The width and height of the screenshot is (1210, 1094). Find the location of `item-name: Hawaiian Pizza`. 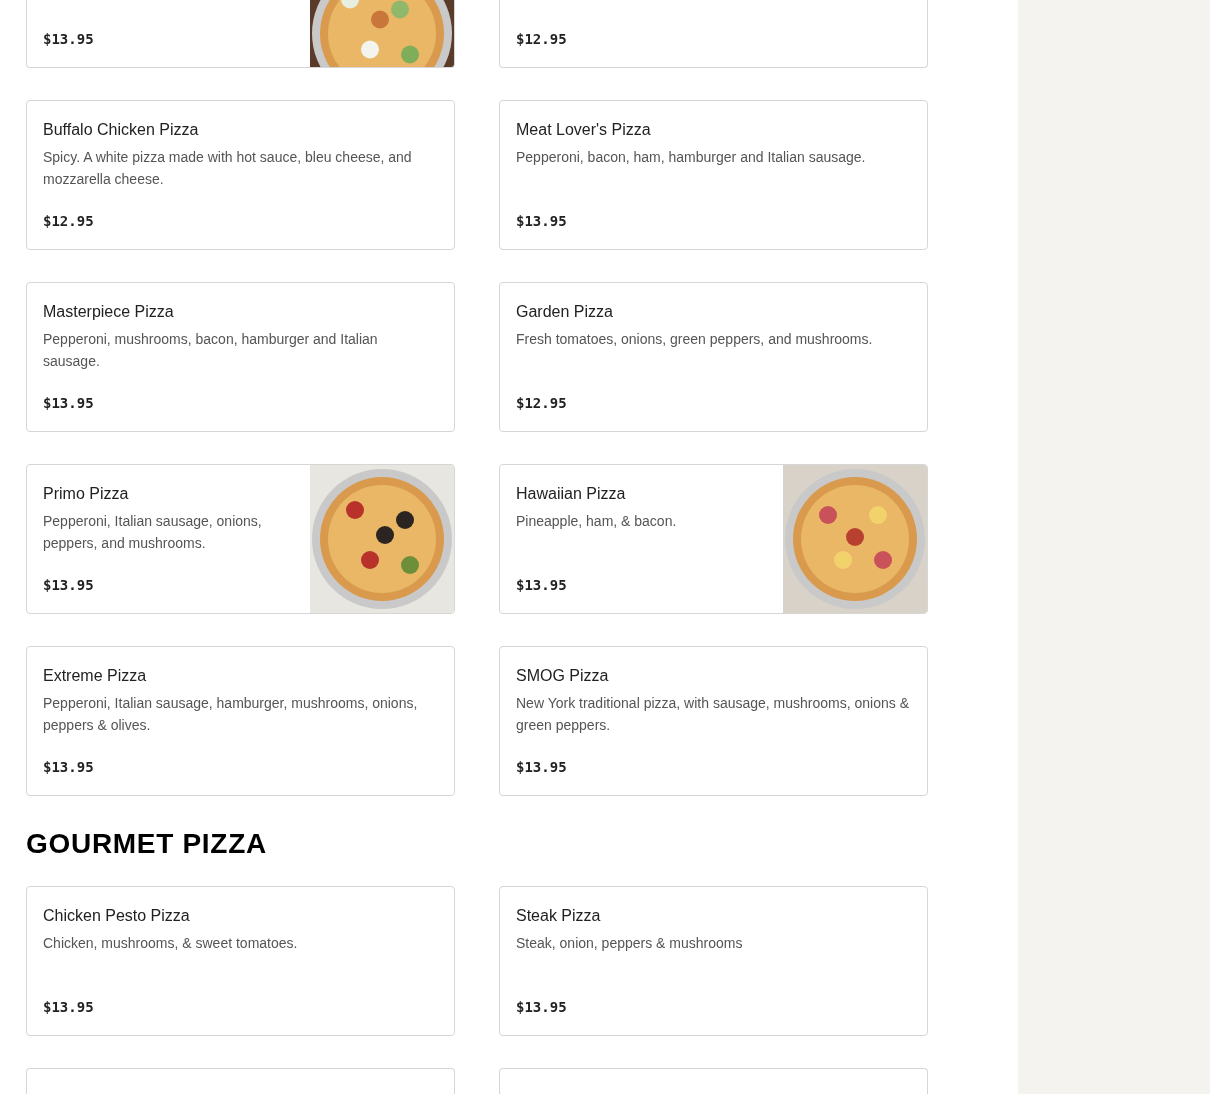

item-name: Hawaiian Pizza is located at coordinates (571, 494).